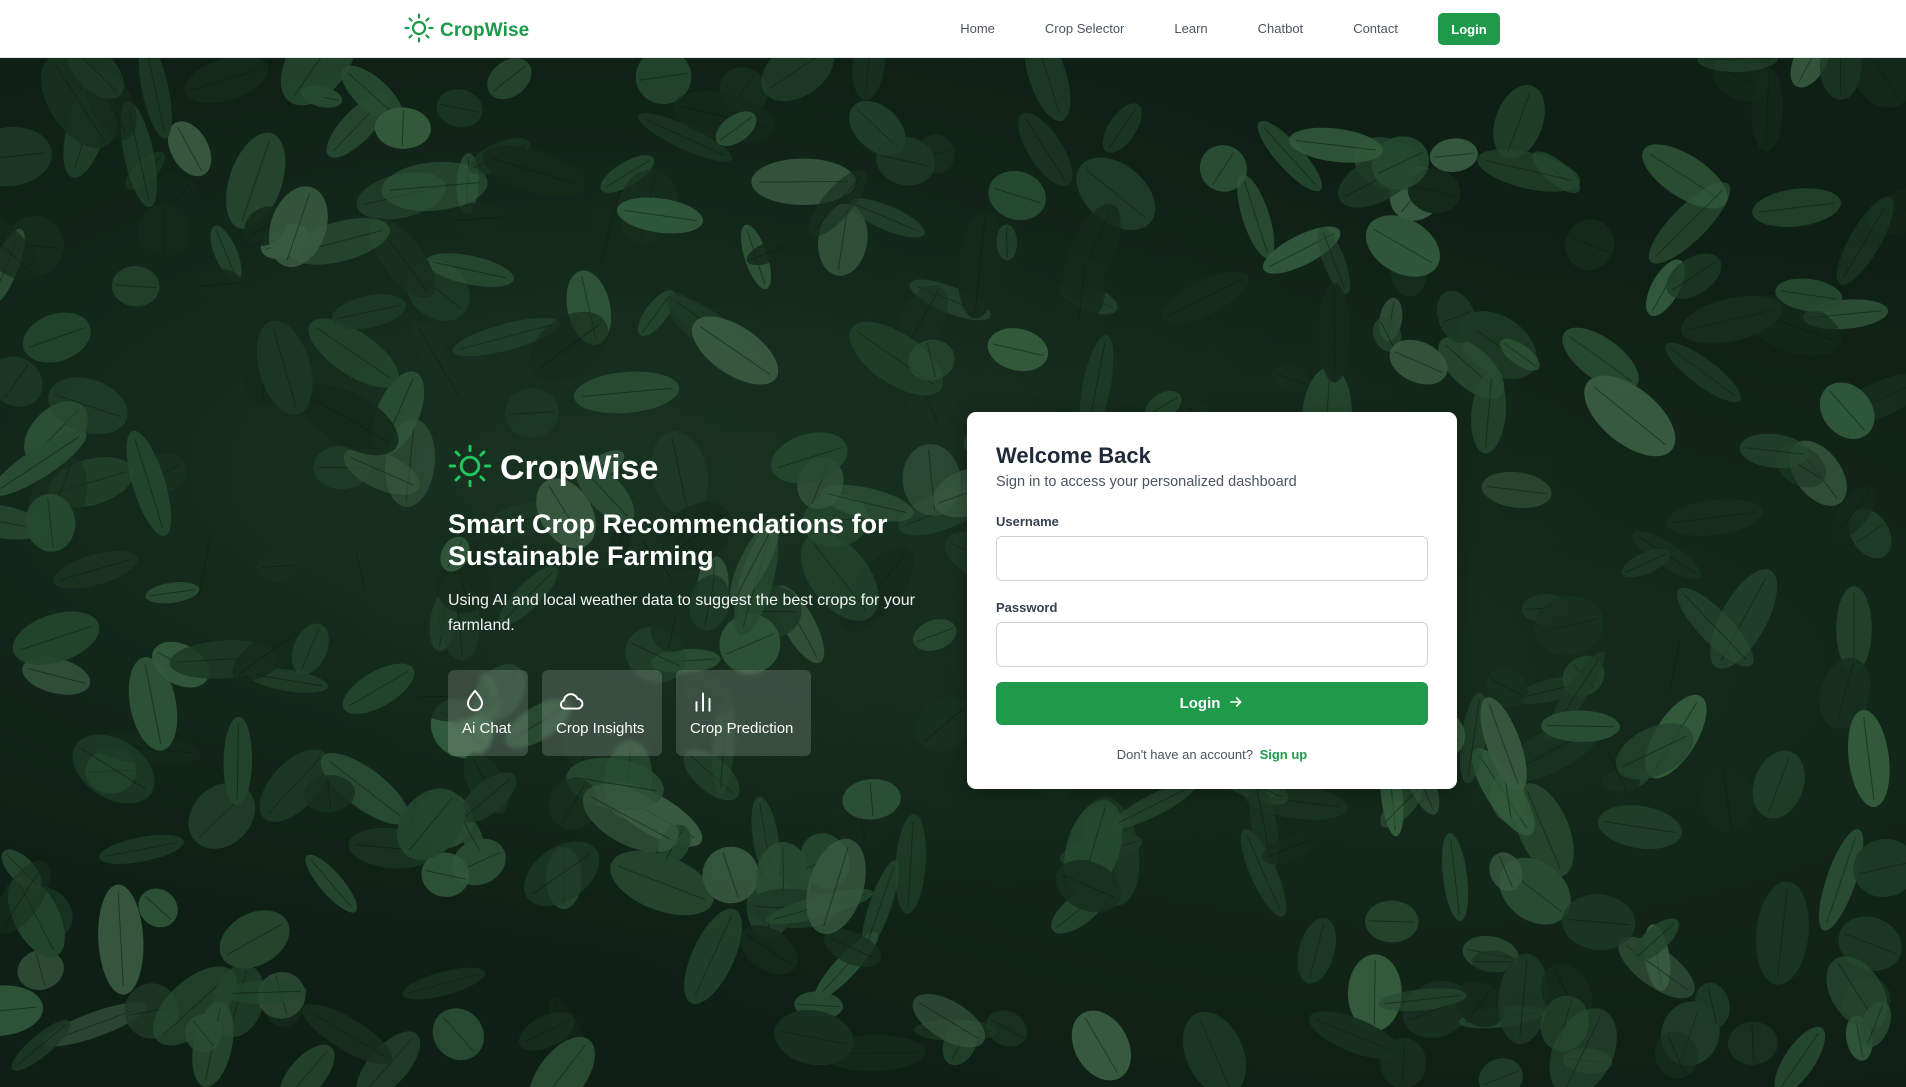 This screenshot has width=1906, height=1087. What do you see at coordinates (1190, 29) in the screenshot?
I see `nav-link-learn: Learn` at bounding box center [1190, 29].